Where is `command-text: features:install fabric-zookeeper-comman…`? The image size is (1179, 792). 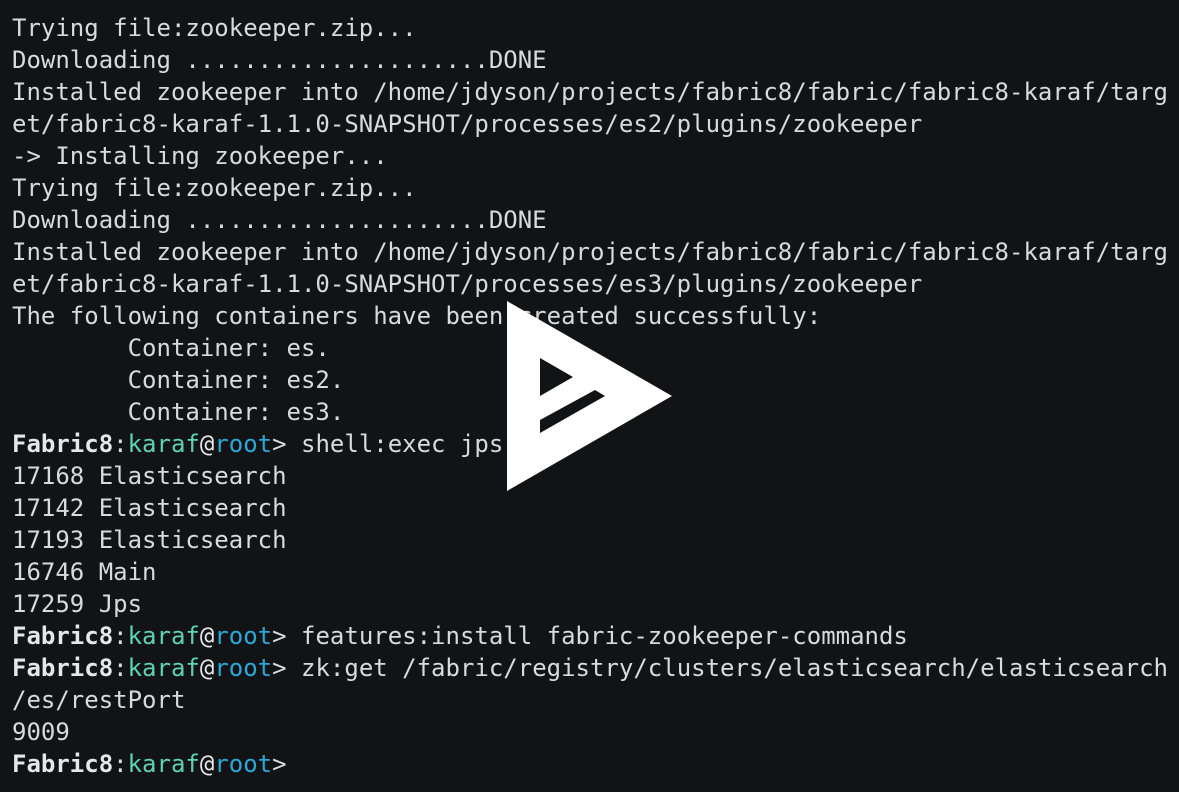 command-text: features:install fabric-zookeeper-comman… is located at coordinates (604, 636).